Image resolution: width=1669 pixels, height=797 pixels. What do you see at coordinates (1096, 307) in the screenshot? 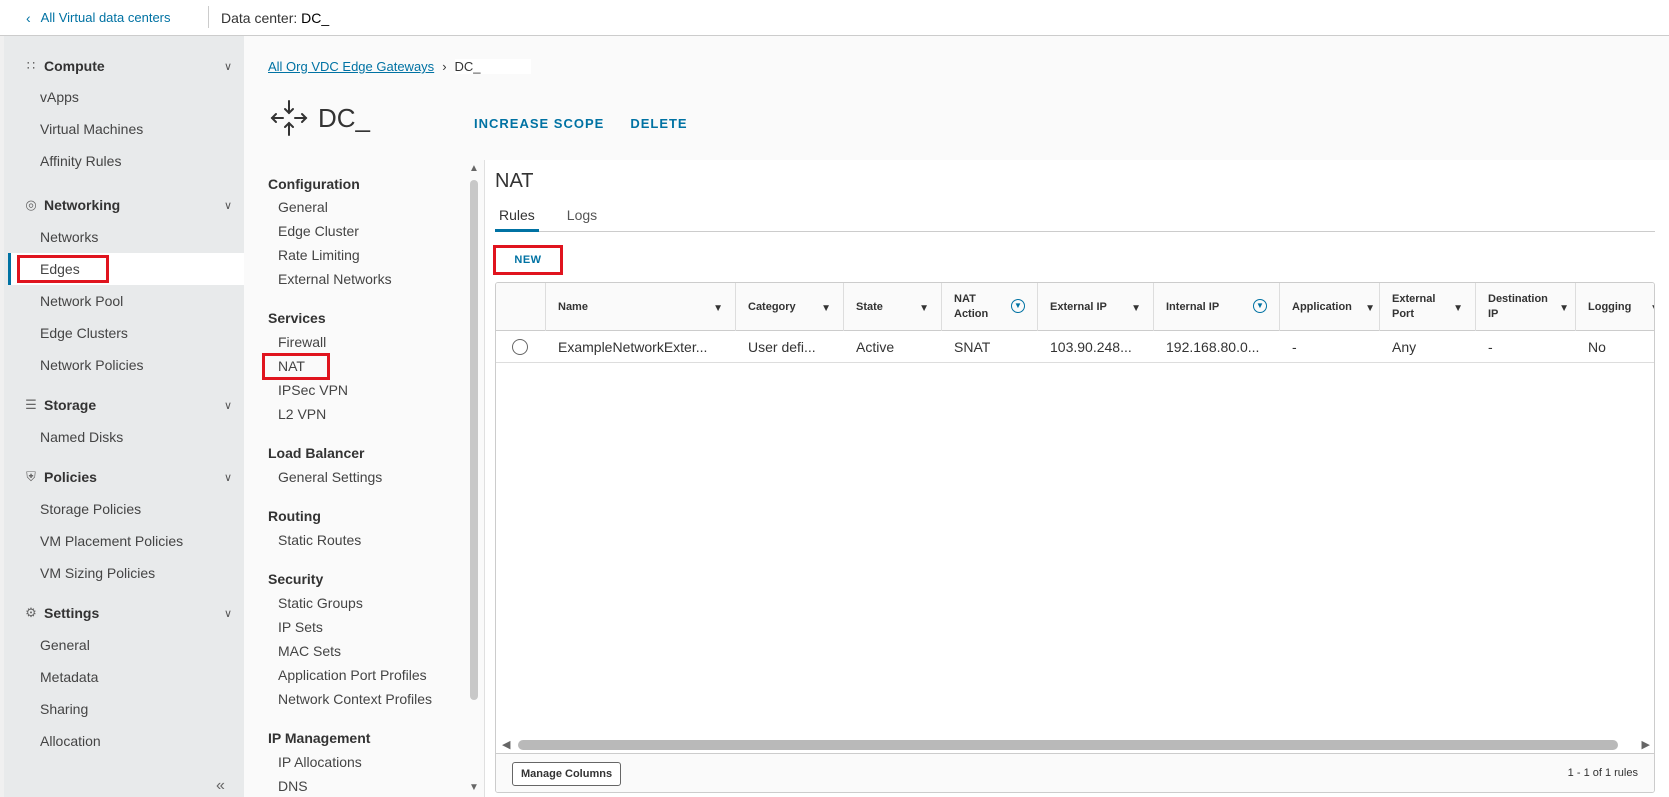
I see `column-header-external-ip: External IP ▼` at bounding box center [1096, 307].